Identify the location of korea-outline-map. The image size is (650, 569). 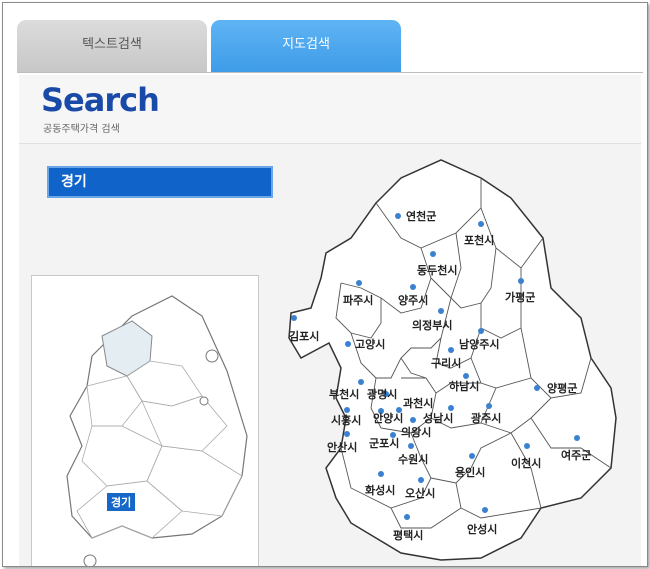
(157, 430).